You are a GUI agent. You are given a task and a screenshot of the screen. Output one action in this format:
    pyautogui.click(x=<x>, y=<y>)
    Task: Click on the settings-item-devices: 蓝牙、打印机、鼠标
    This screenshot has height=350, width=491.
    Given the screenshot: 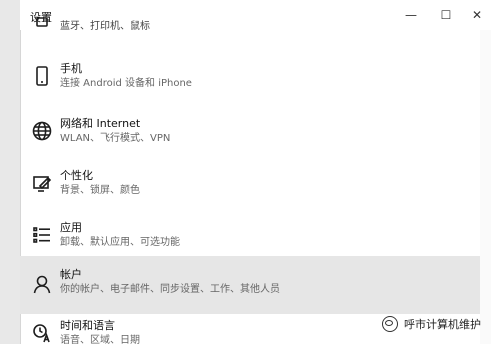 What is the action you would take?
    pyautogui.click(x=250, y=28)
    